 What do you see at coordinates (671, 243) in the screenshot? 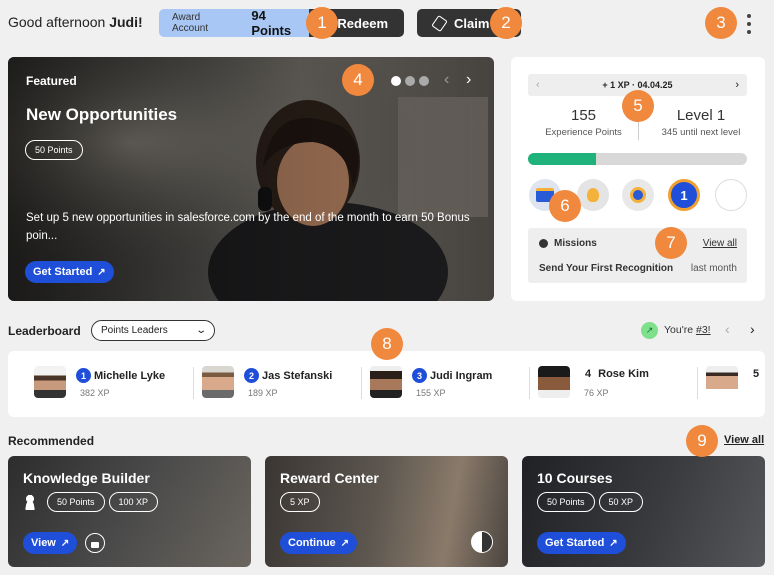
I see `callout-marker-7: 7` at bounding box center [671, 243].